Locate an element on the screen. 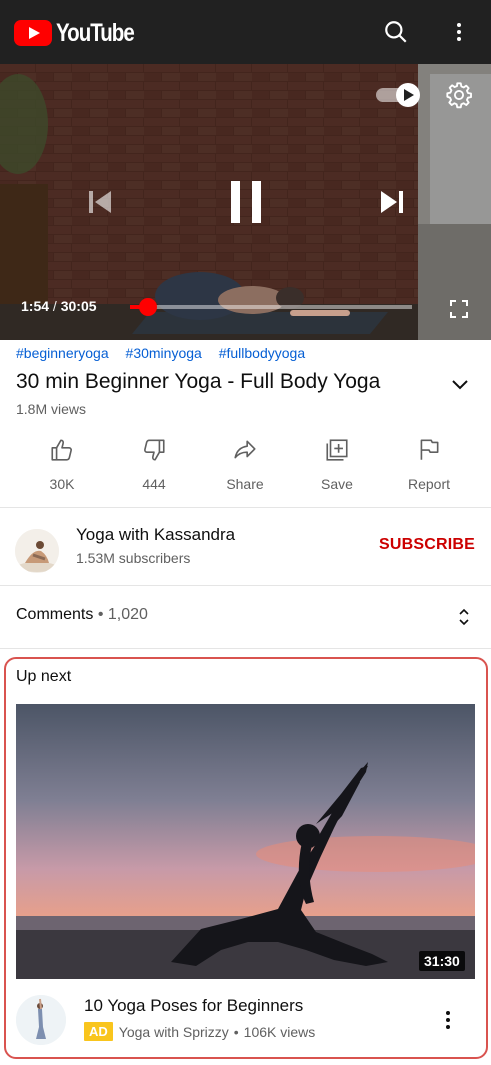  subscriber-count: 1.53M subscribers is located at coordinates (133, 558).